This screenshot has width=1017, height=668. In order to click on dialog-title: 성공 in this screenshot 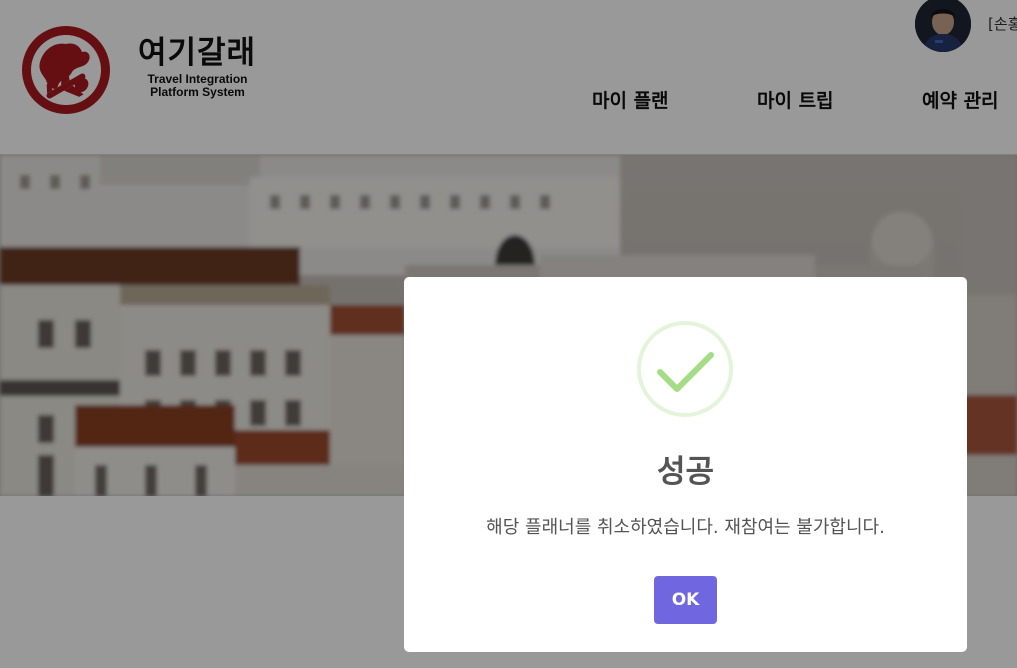, I will do `click(685, 472)`.